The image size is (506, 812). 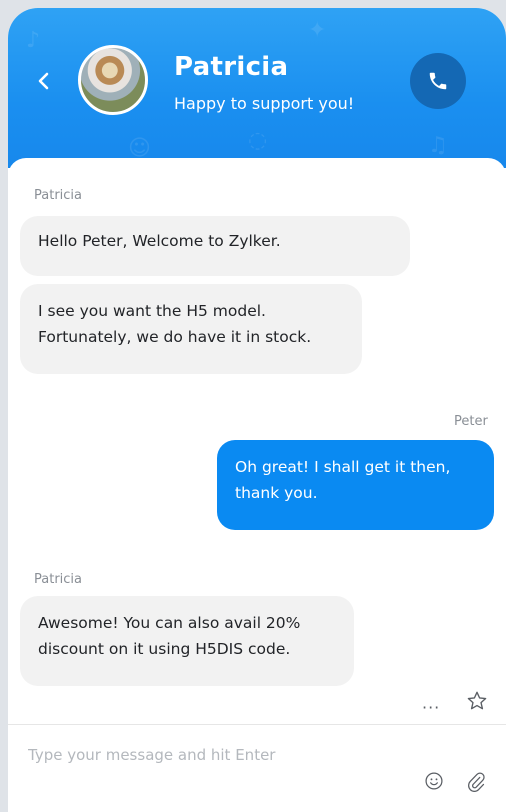 I want to click on more-options-button: ···, so click(x=431, y=707).